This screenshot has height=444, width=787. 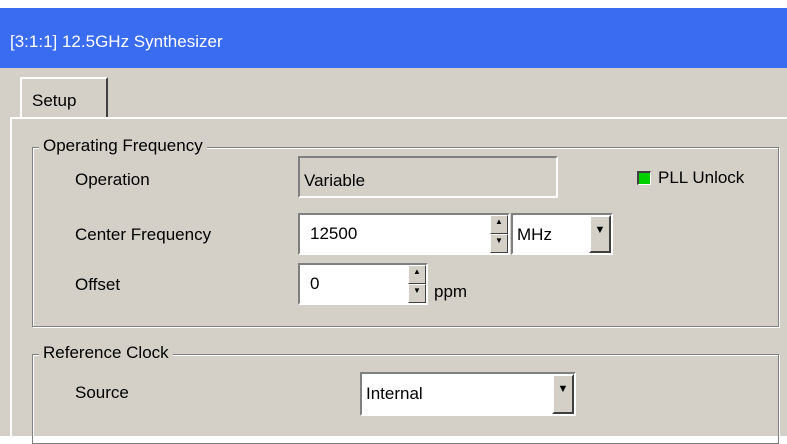 What do you see at coordinates (123, 146) in the screenshot?
I see `operating-frequency-legend: Operating Frequency` at bounding box center [123, 146].